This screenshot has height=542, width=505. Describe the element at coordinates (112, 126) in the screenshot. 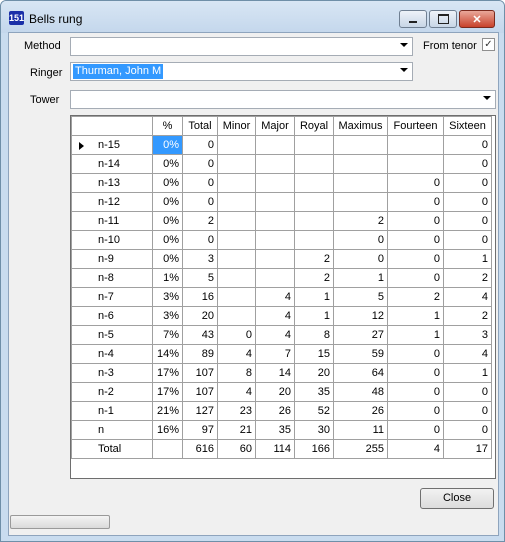

I see `row-header-corner` at that location.